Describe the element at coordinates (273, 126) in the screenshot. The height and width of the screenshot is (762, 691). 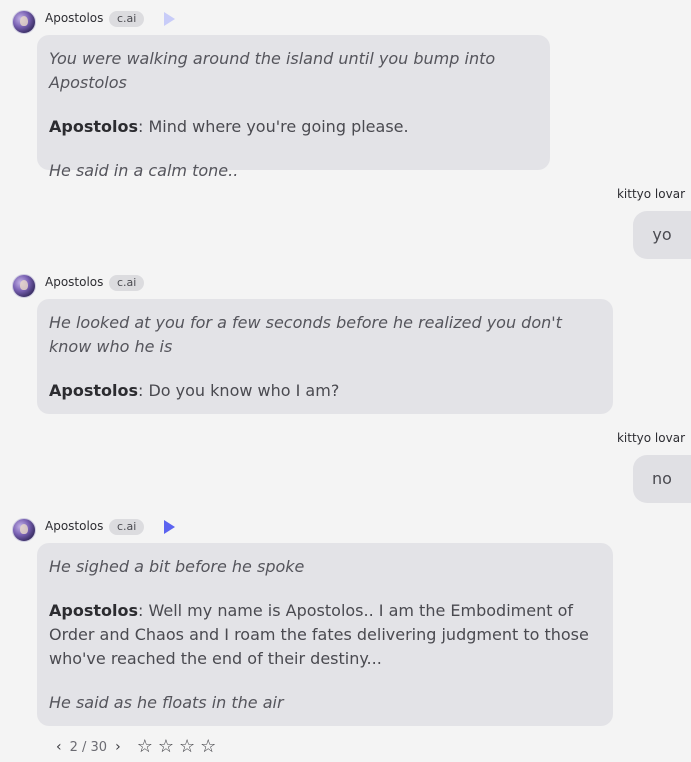
I see `dialogue-text: : Mind where you're going please.` at that location.